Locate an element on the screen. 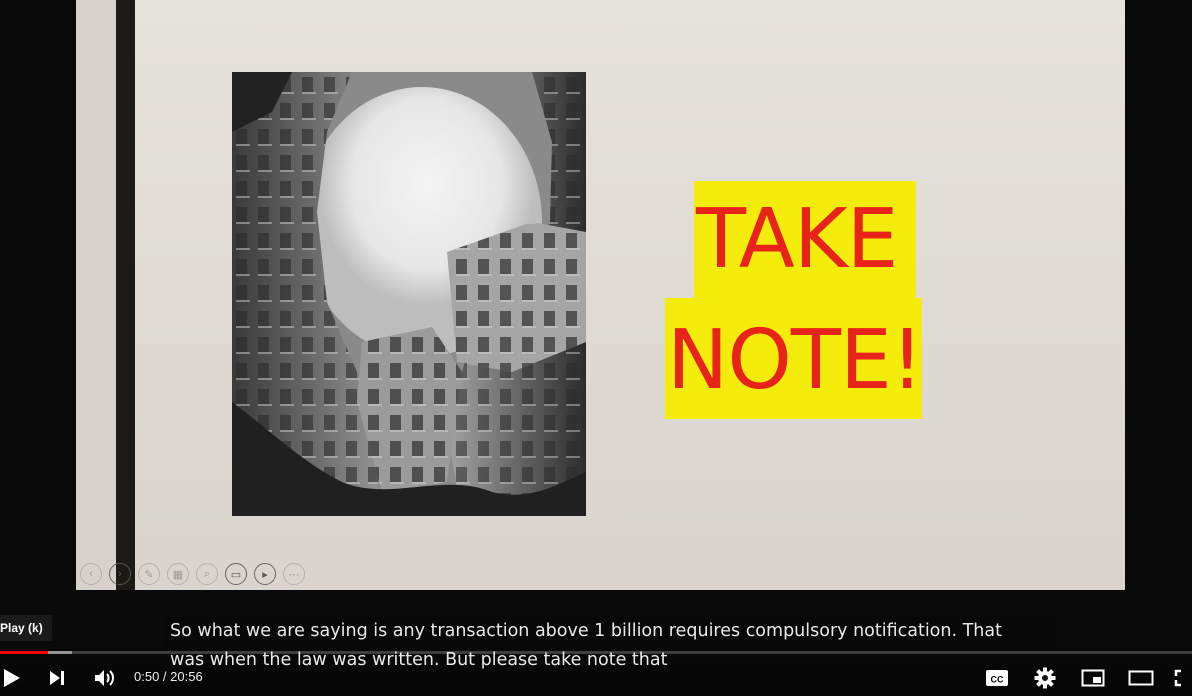  take-note-line-1: TAKE is located at coordinates (805, 240).